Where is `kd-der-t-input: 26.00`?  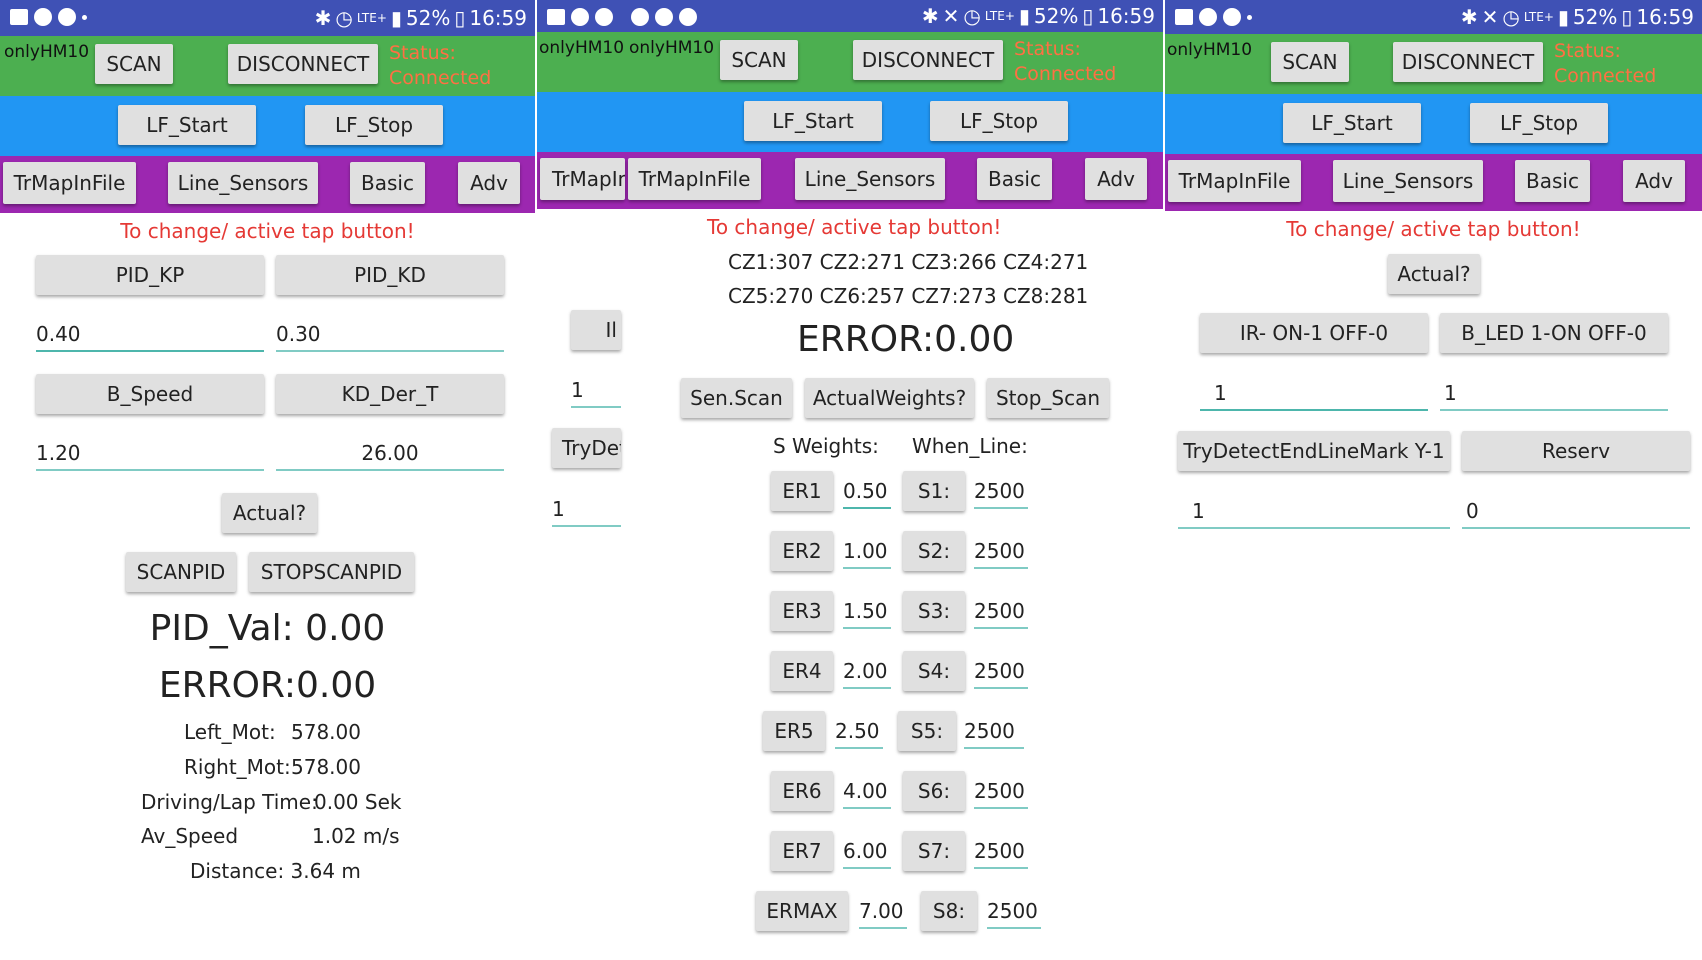 kd-der-t-input: 26.00 is located at coordinates (390, 456).